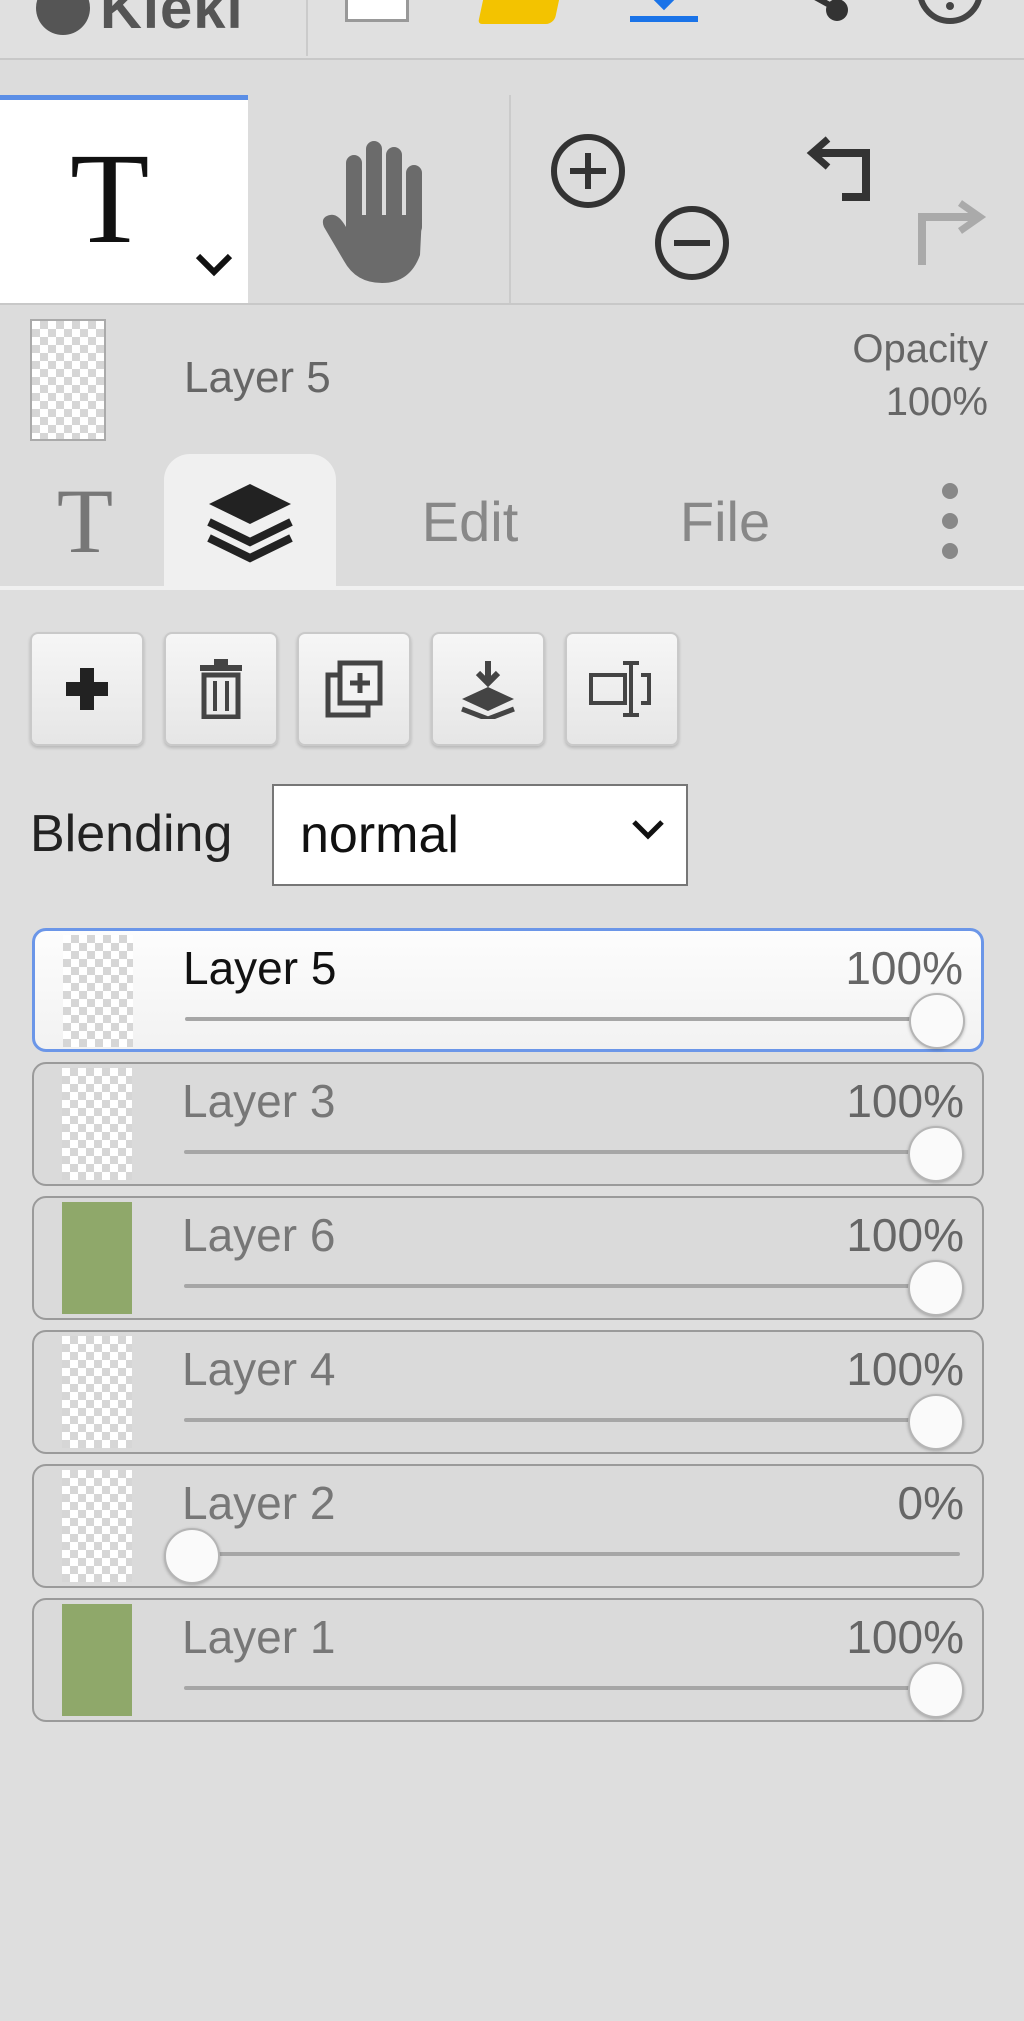 Image resolution: width=1024 pixels, height=2021 pixels. What do you see at coordinates (480, 835) in the screenshot?
I see `blending-select: normal` at bounding box center [480, 835].